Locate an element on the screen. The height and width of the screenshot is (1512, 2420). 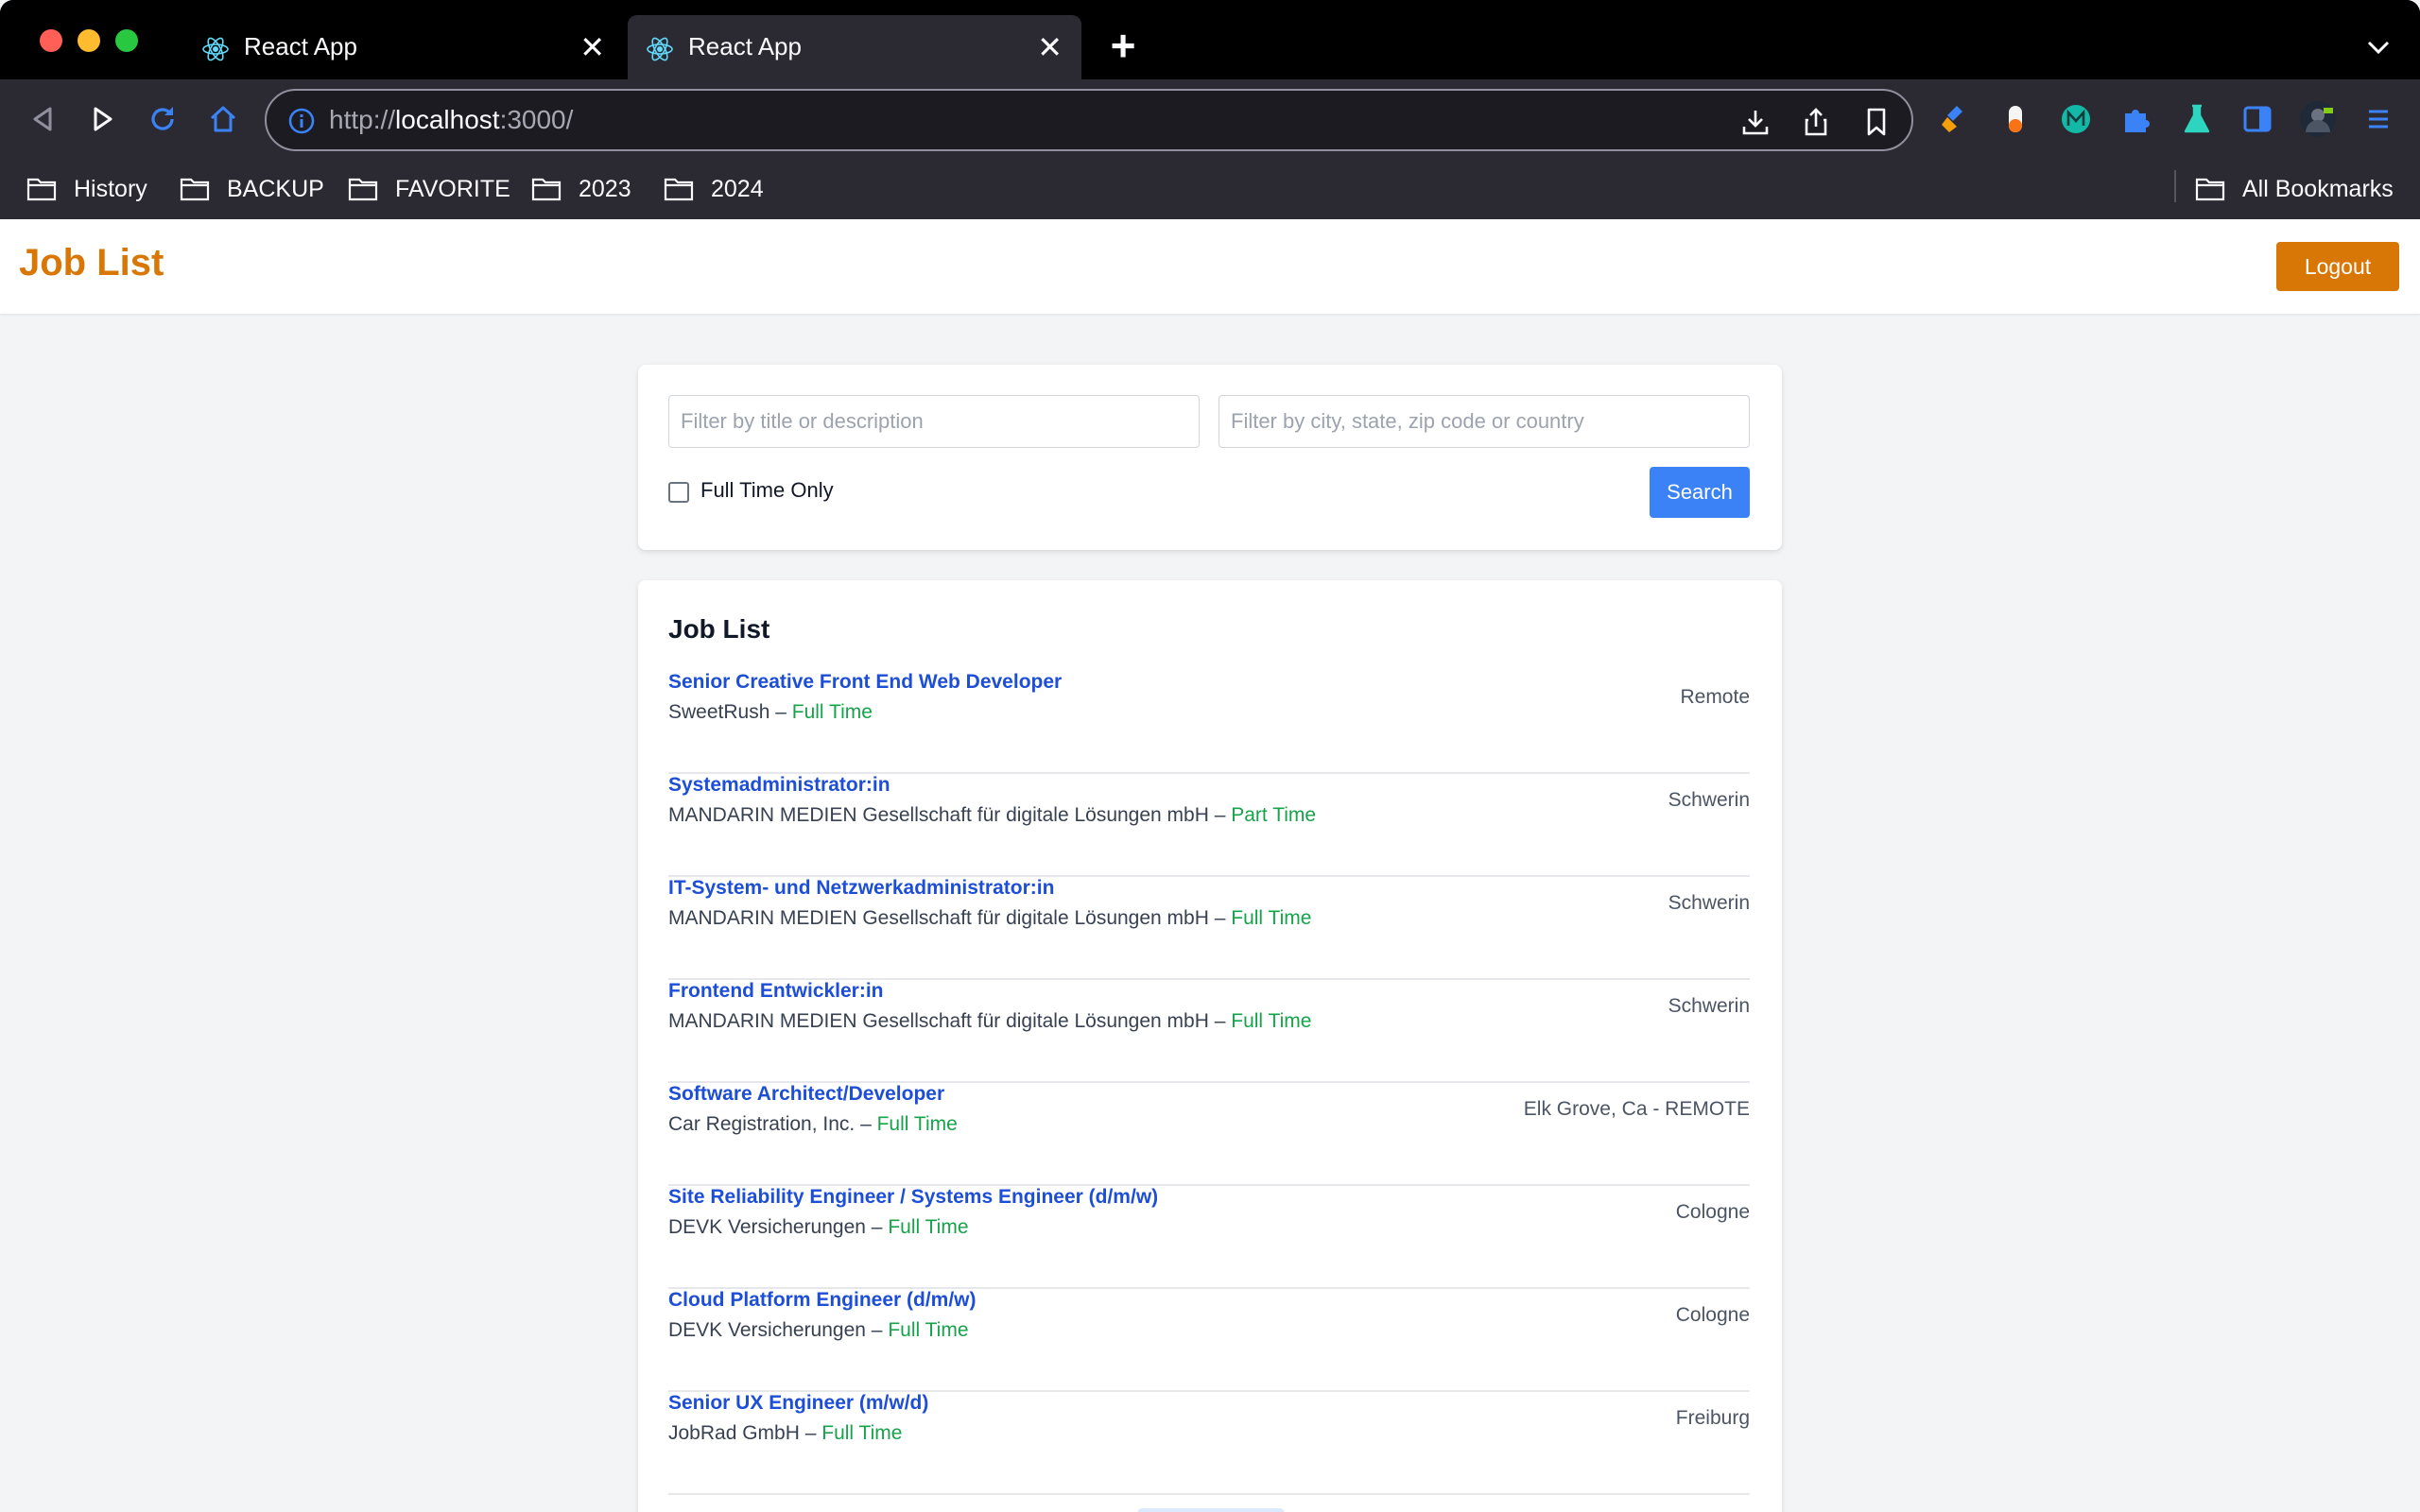
search-button: Search is located at coordinates (1700, 492).